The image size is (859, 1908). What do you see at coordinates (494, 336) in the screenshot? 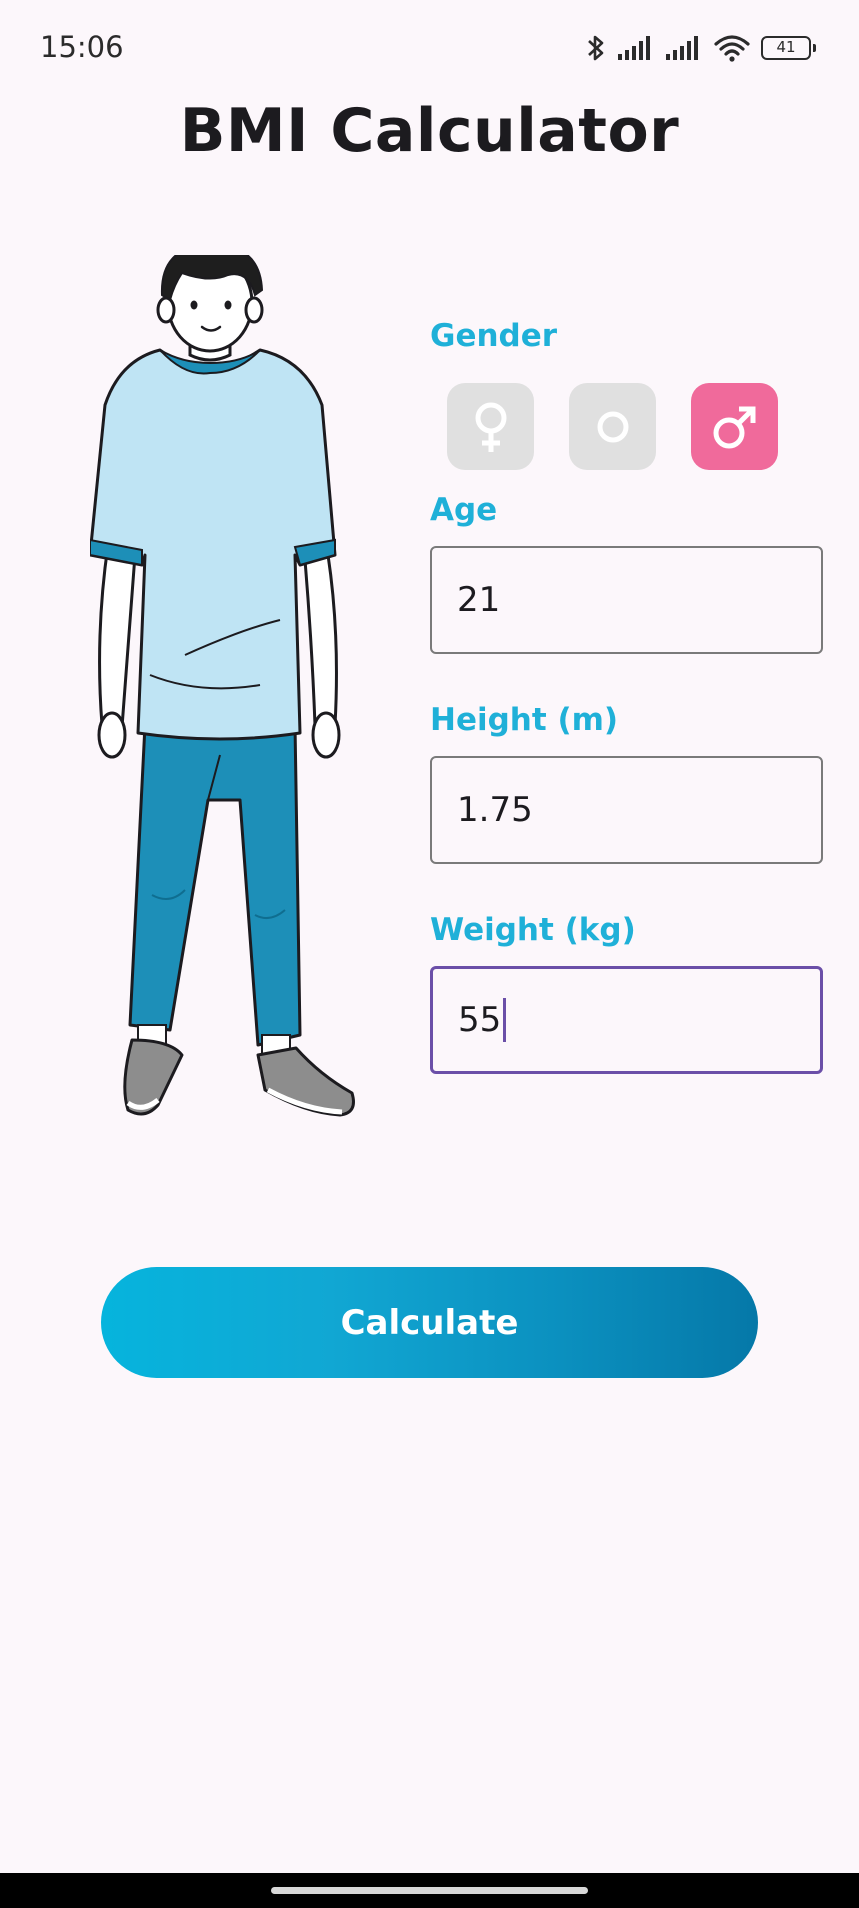
I see `gender-label: Gender` at bounding box center [494, 336].